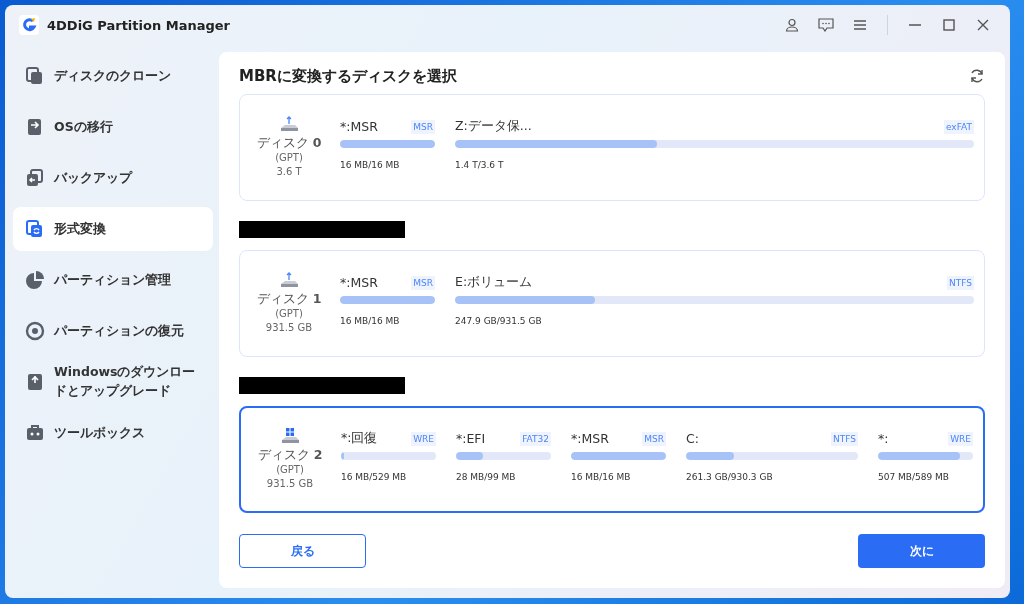  What do you see at coordinates (113, 229) in the screenshot?
I see `sidebar-item: 形式変換` at bounding box center [113, 229].